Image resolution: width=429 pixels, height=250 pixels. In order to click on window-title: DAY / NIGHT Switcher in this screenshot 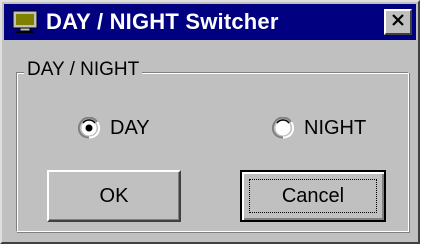, I will do `click(162, 21)`.